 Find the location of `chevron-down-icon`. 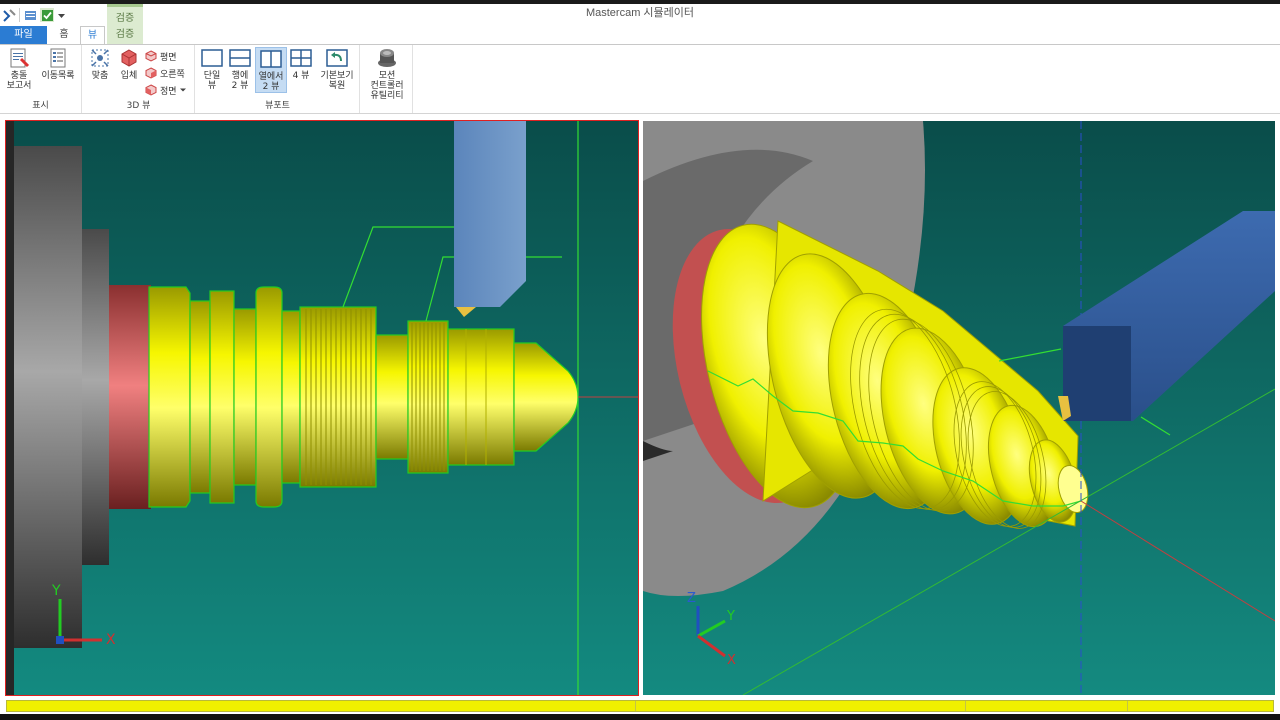

chevron-down-icon is located at coordinates (182, 90).